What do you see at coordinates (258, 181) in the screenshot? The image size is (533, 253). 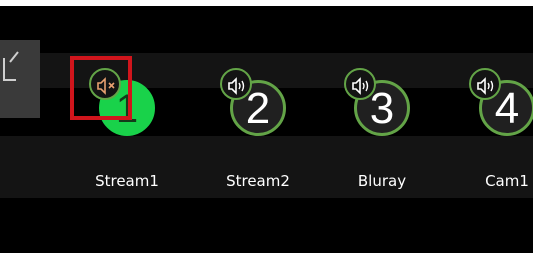 I see `source-label: Stream2` at bounding box center [258, 181].